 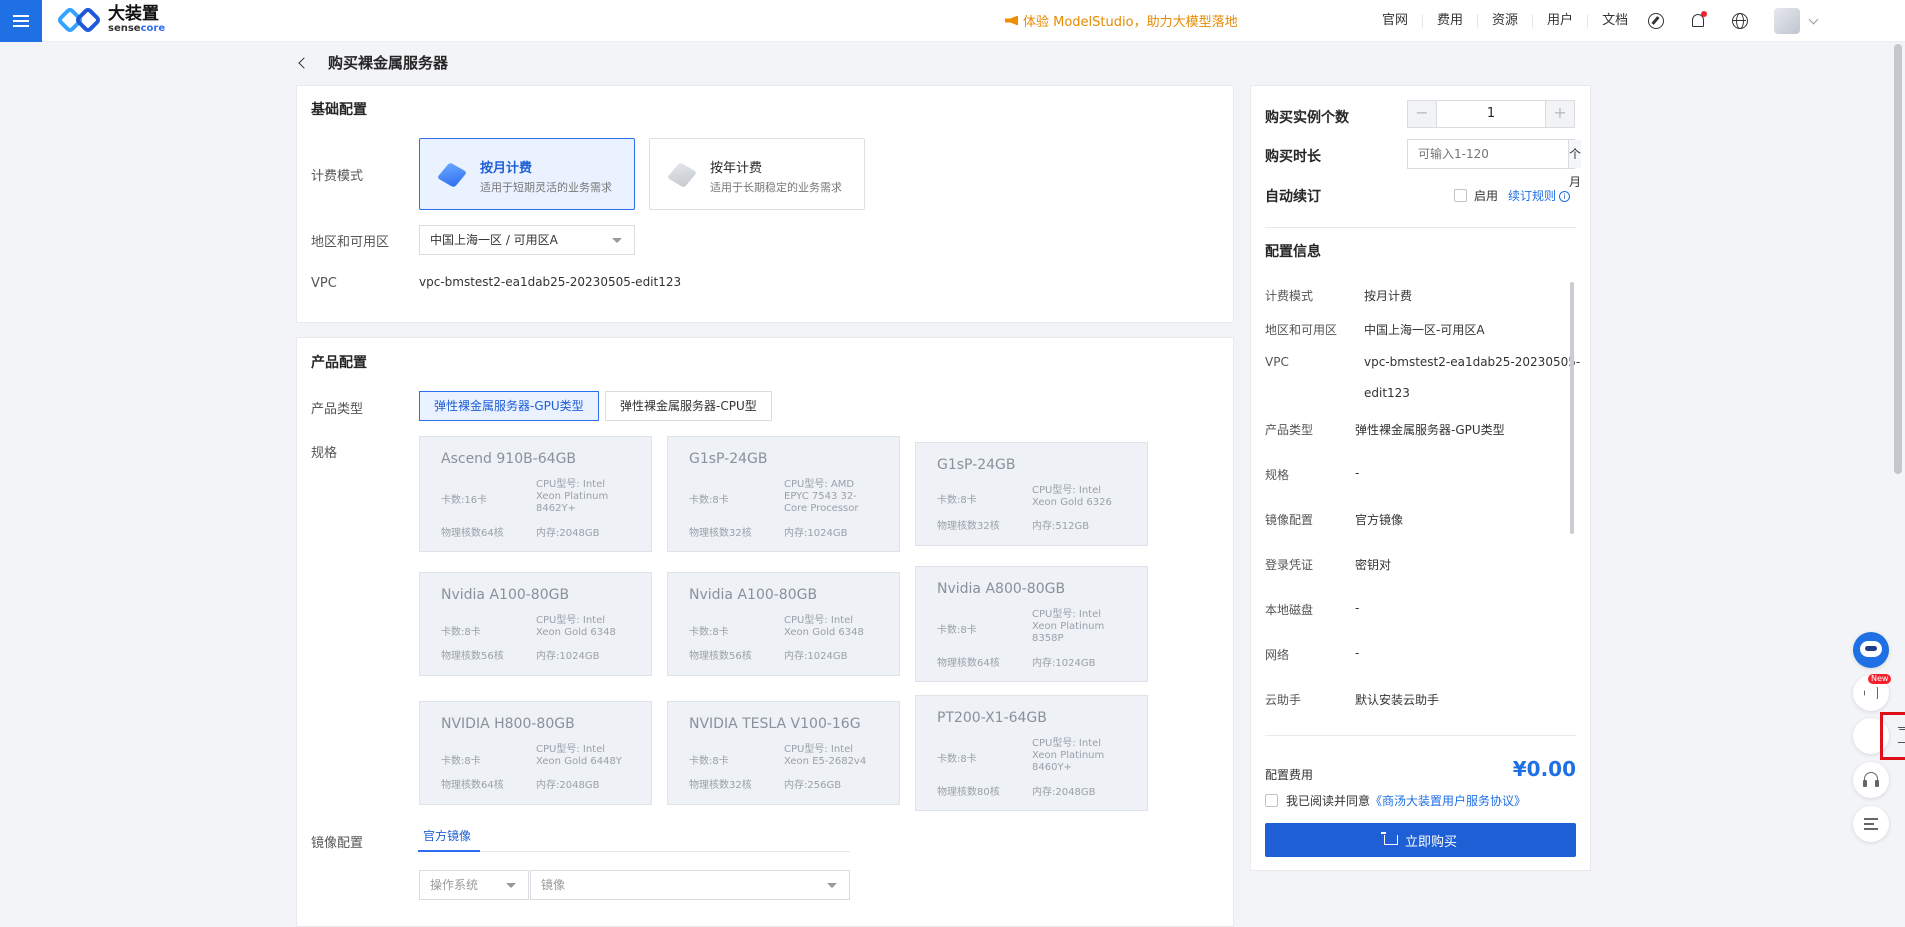 What do you see at coordinates (690, 885) in the screenshot?
I see `image-select: 镜像` at bounding box center [690, 885].